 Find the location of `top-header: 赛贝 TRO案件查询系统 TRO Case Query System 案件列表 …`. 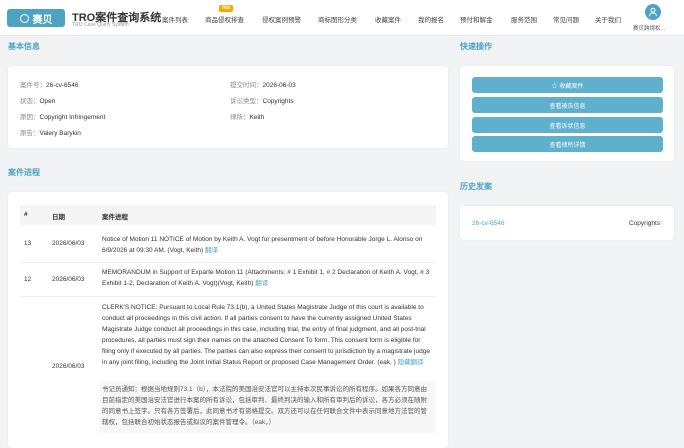

top-header: 赛贝 TRO案件查询系统 TRO Case Query System 案件列表 … is located at coordinates (342, 18).